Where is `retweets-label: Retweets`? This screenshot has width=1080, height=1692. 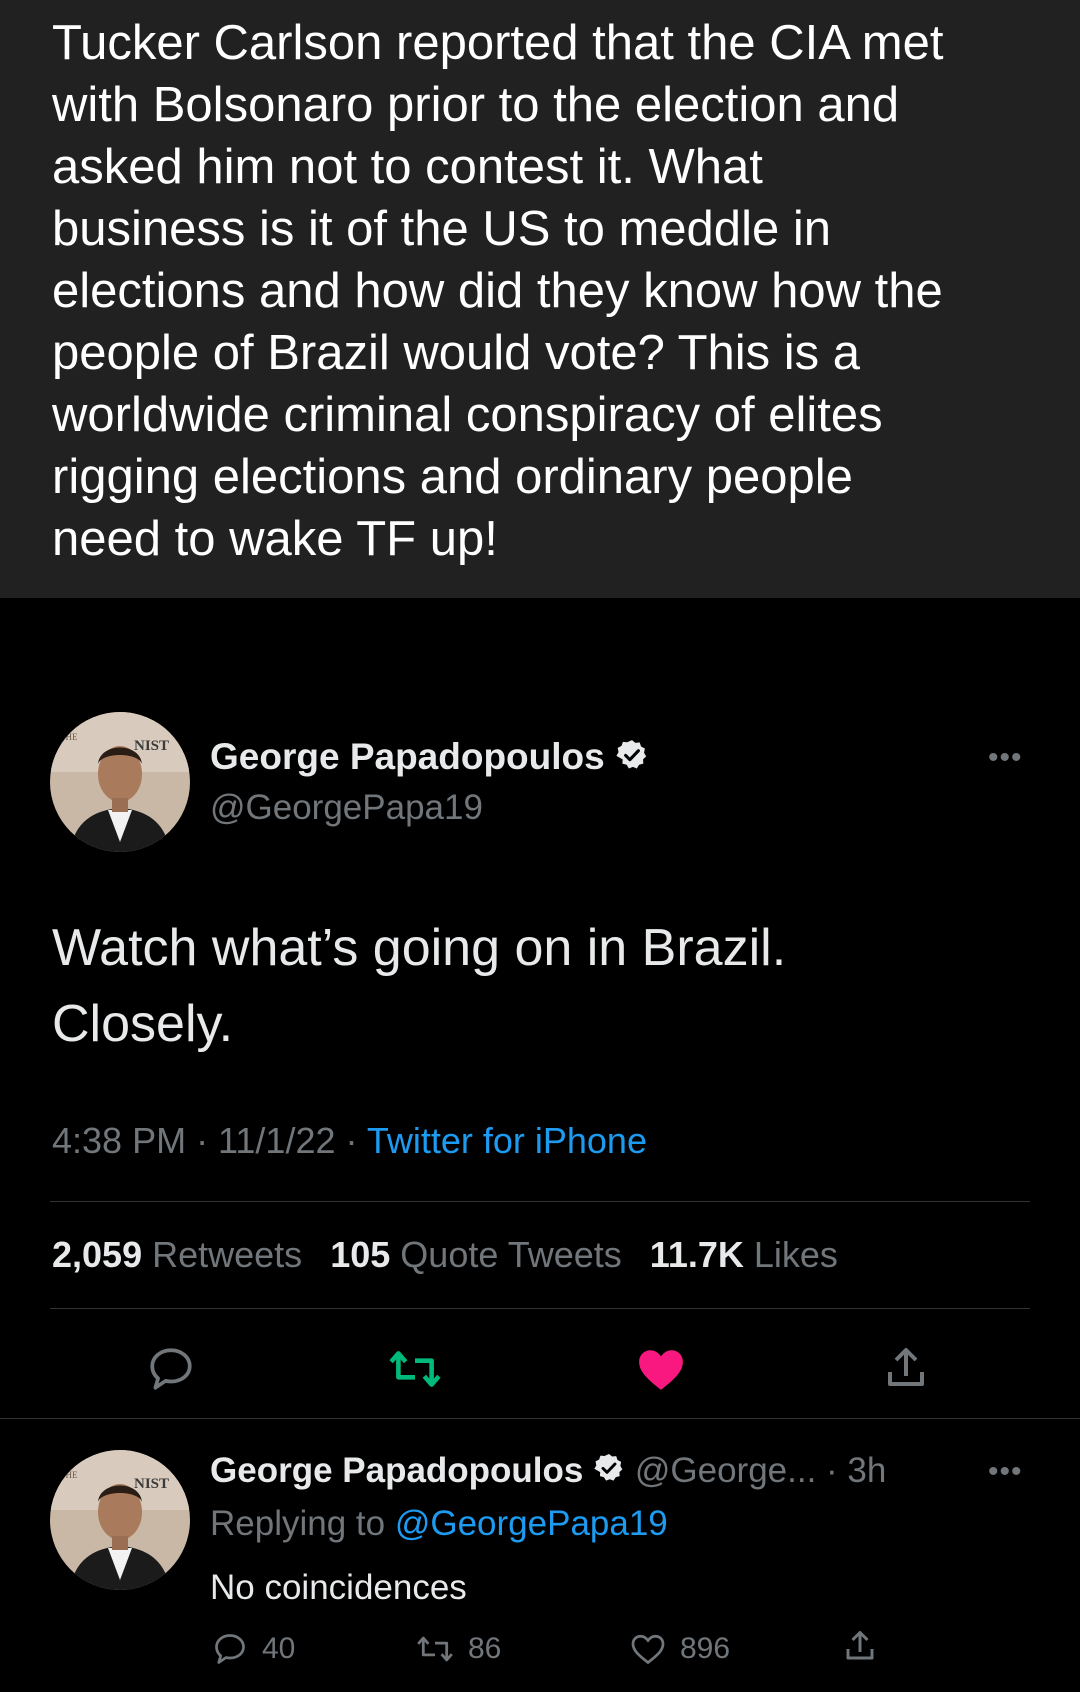 retweets-label: Retweets is located at coordinates (227, 1254).